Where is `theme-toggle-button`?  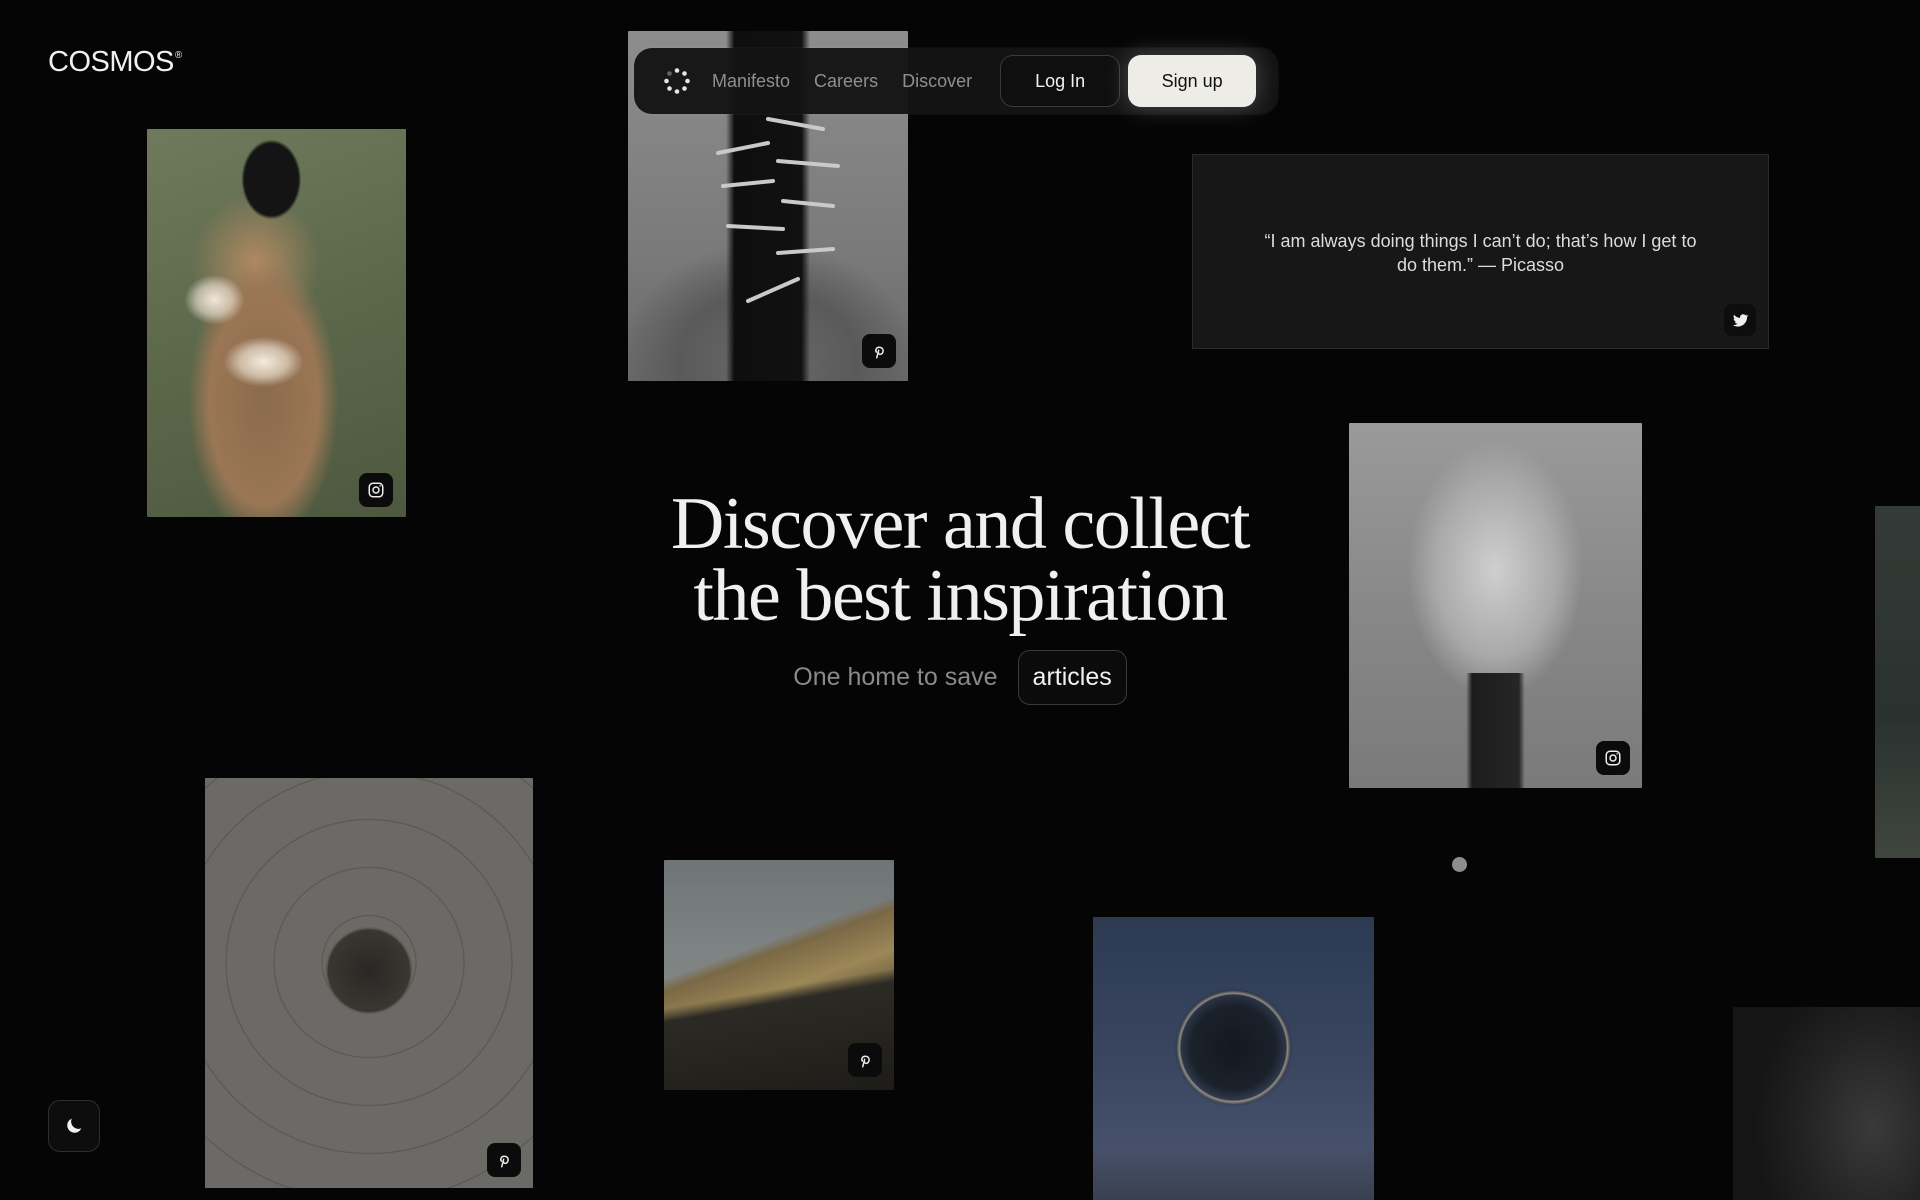 theme-toggle-button is located at coordinates (74, 1126).